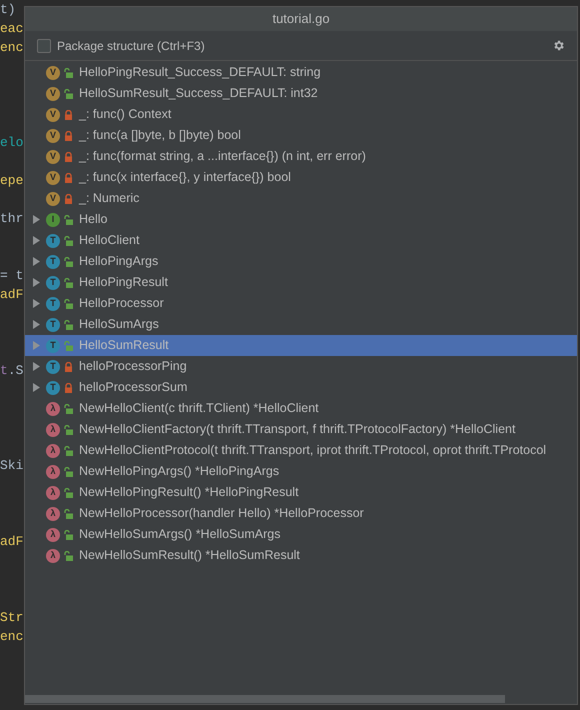 The image size is (580, 710). What do you see at coordinates (12, 466) in the screenshot?
I see `code-text: Ski` at bounding box center [12, 466].